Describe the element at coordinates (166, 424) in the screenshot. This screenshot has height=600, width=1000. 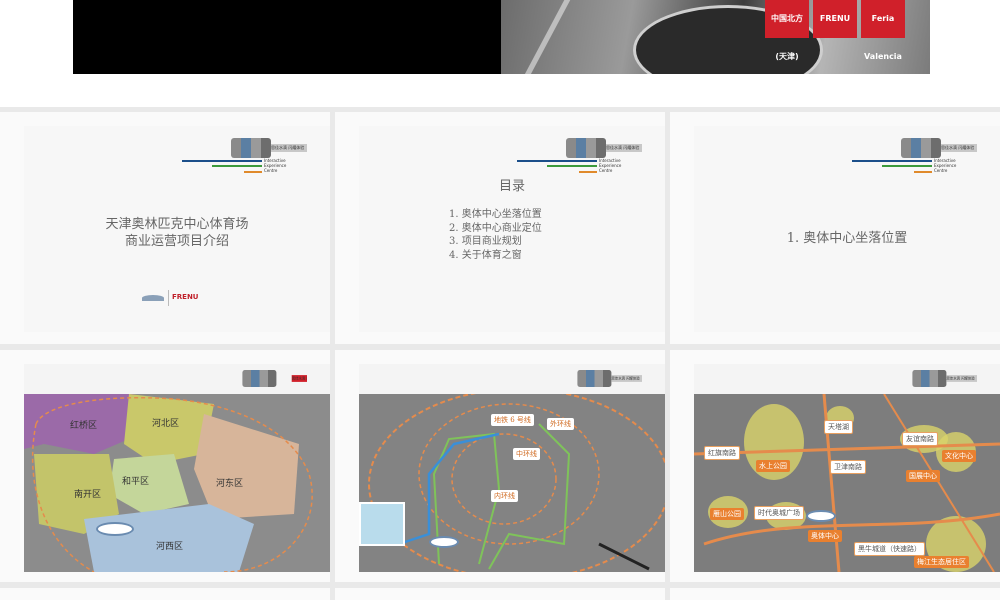
I see `district-label: 河北区` at that location.